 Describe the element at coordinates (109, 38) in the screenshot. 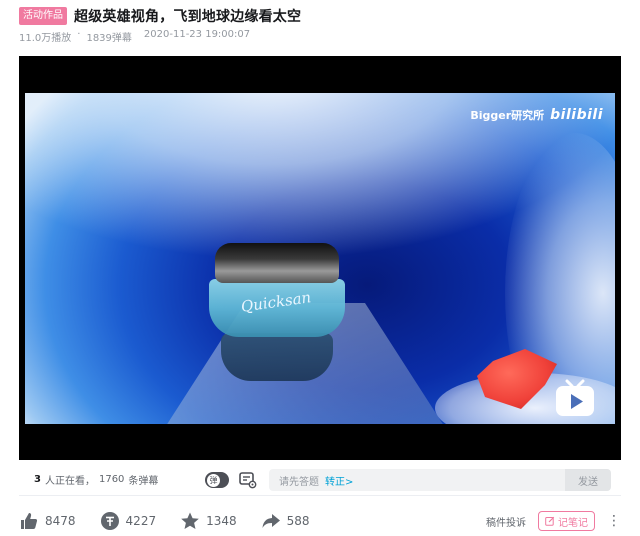

I see `danmaku-count: 1839弹幕` at that location.